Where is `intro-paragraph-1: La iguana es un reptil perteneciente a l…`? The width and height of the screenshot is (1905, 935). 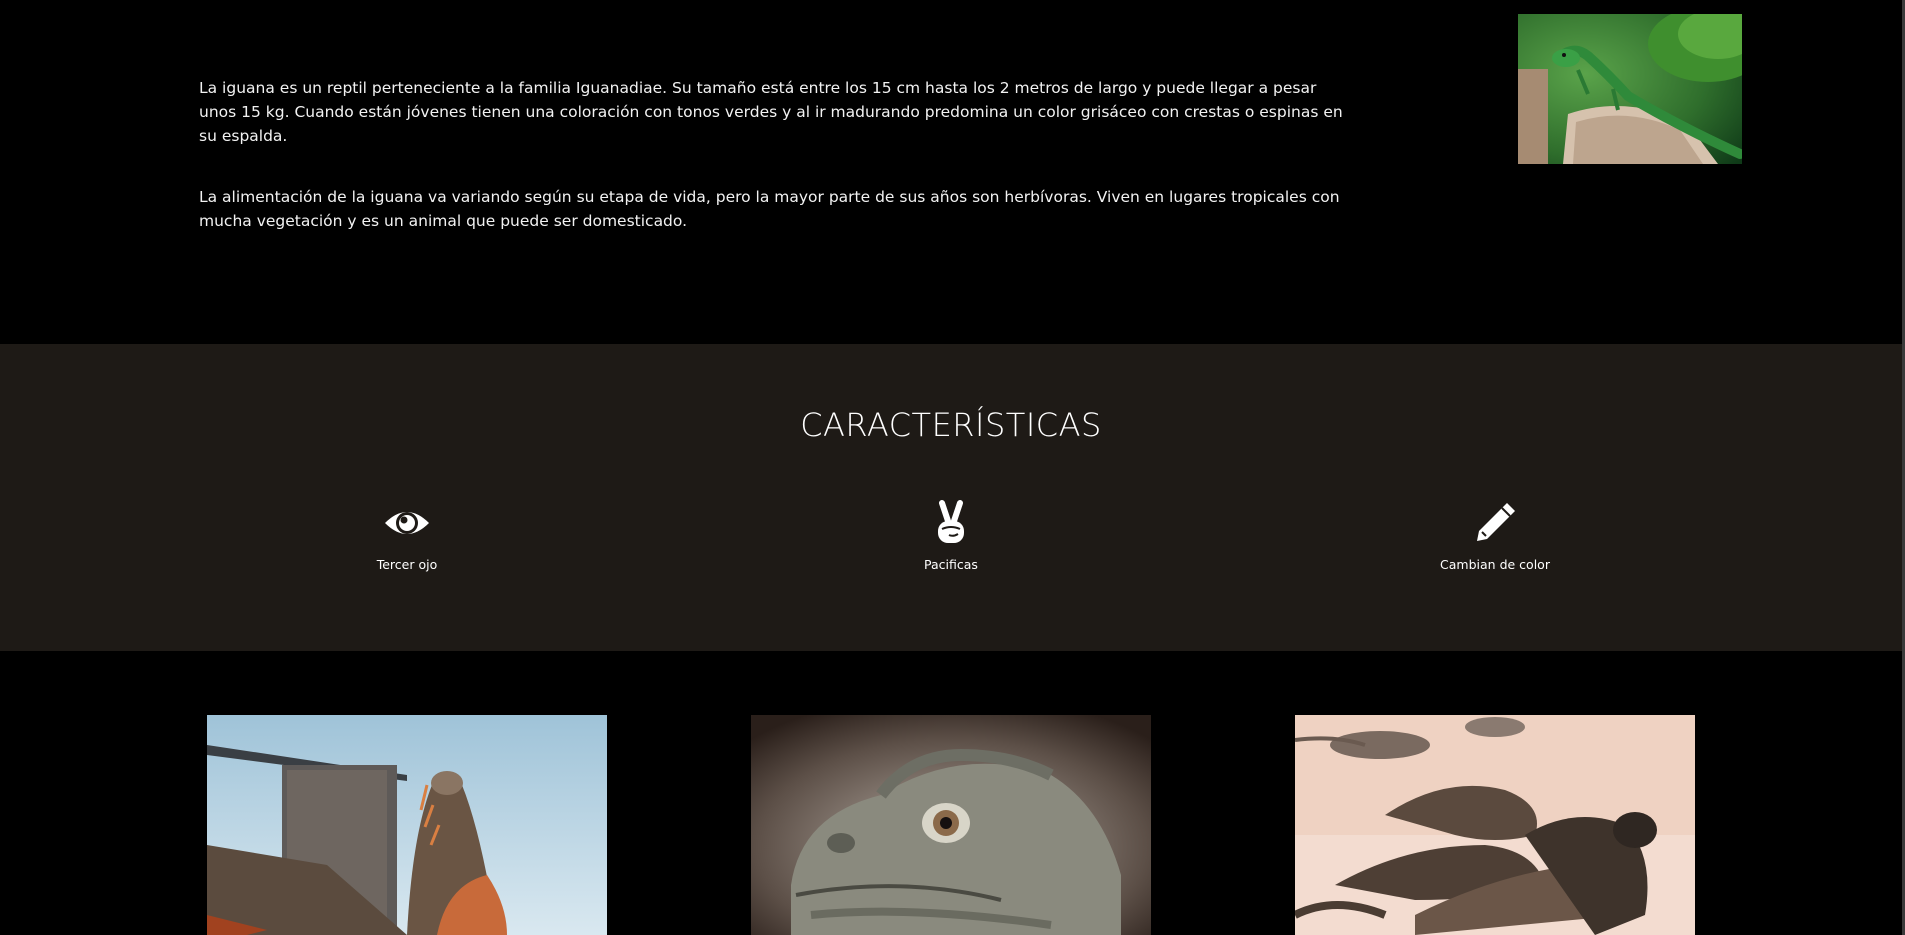 intro-paragraph-1: La iguana es un reptil perteneciente a l… is located at coordinates (771, 112).